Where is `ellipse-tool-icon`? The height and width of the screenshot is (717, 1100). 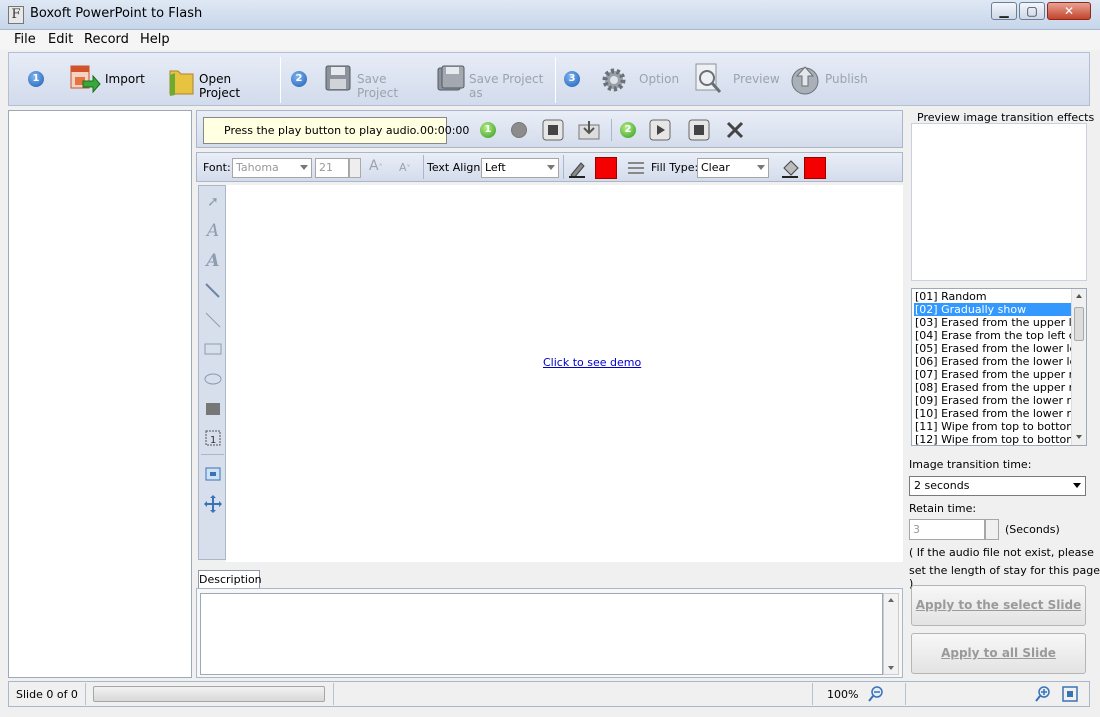
ellipse-tool-icon is located at coordinates (213, 379).